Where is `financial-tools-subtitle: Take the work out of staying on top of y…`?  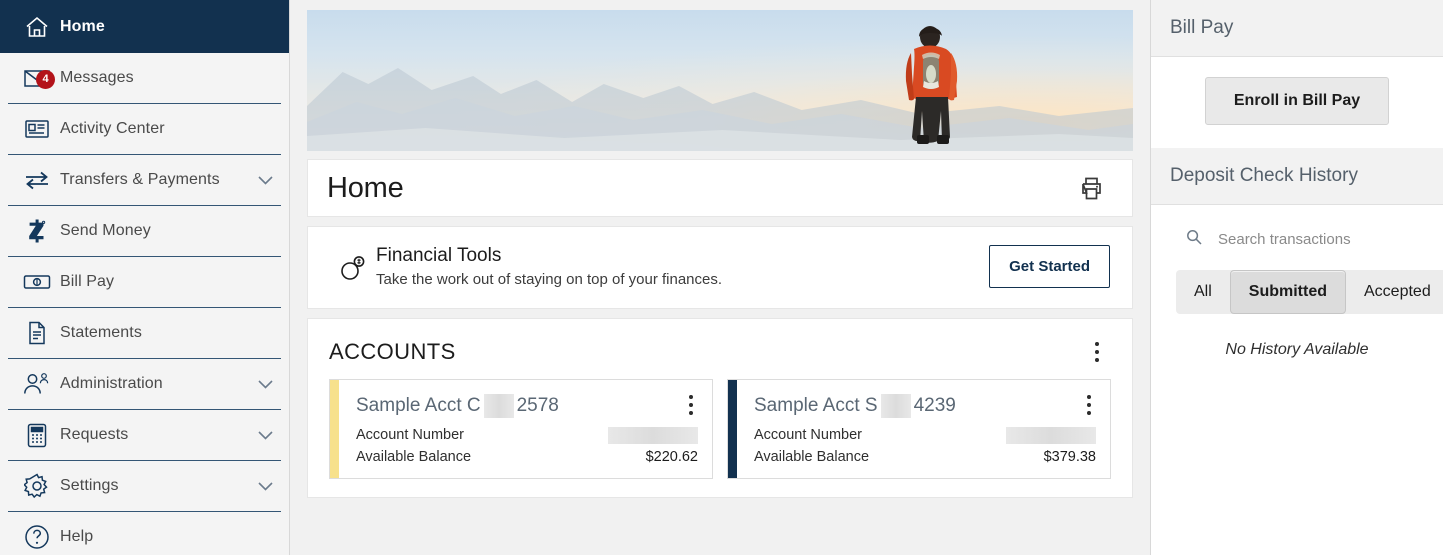
financial-tools-subtitle: Take the work out of staying on top of y… is located at coordinates (549, 279).